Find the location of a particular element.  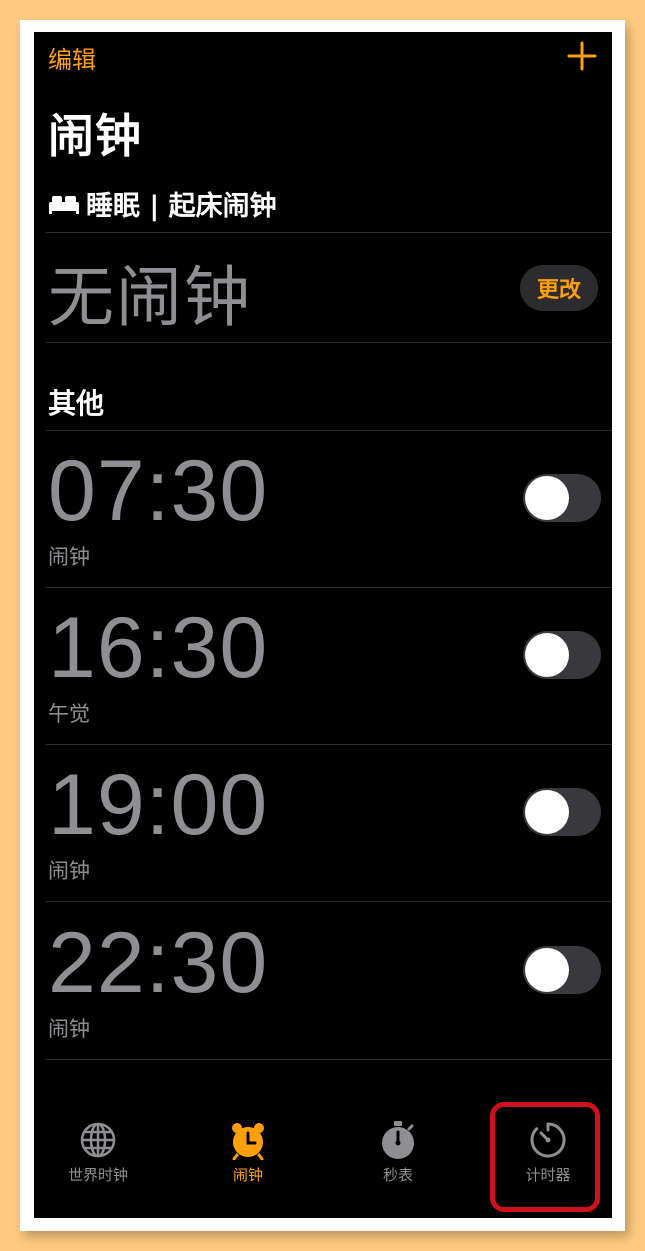

alarm-label: 午觉 is located at coordinates (69, 714).